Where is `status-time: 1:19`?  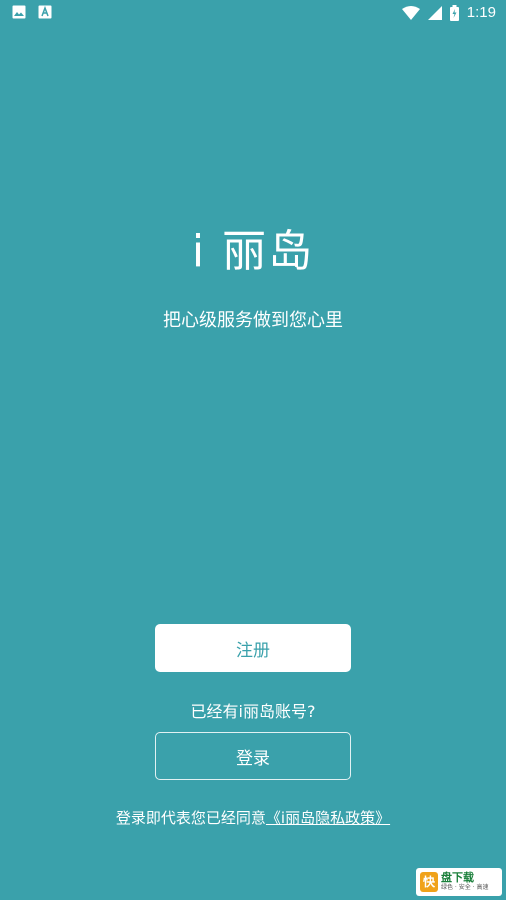 status-time: 1:19 is located at coordinates (481, 12).